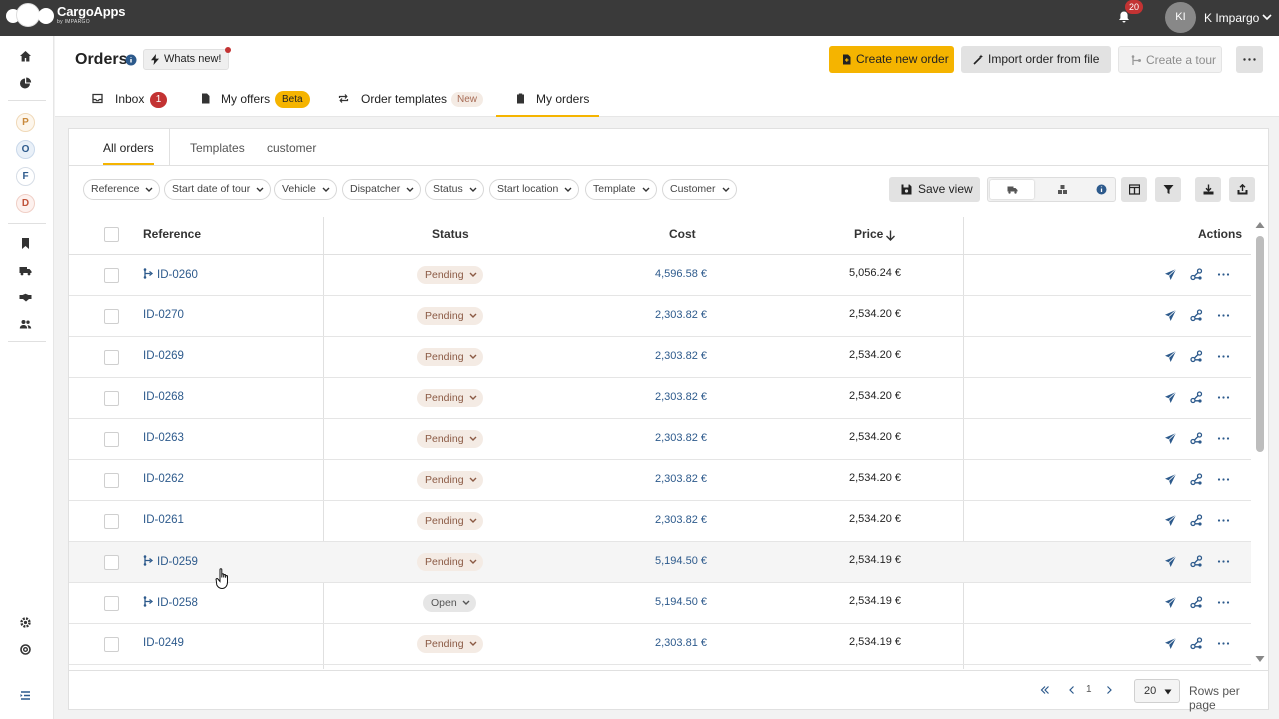 The height and width of the screenshot is (719, 1279). Describe the element at coordinates (1242, 189) in the screenshot. I see `upload-button` at that location.